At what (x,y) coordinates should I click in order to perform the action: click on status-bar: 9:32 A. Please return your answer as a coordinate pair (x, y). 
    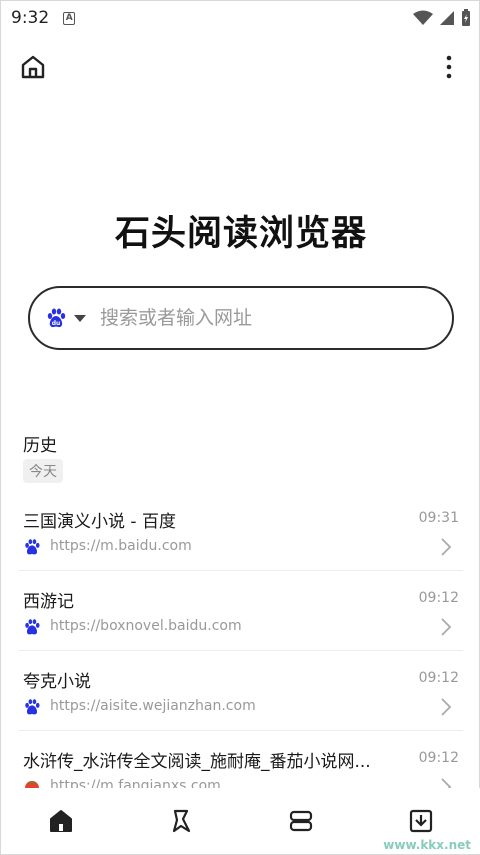
    Looking at the image, I should click on (240, 18).